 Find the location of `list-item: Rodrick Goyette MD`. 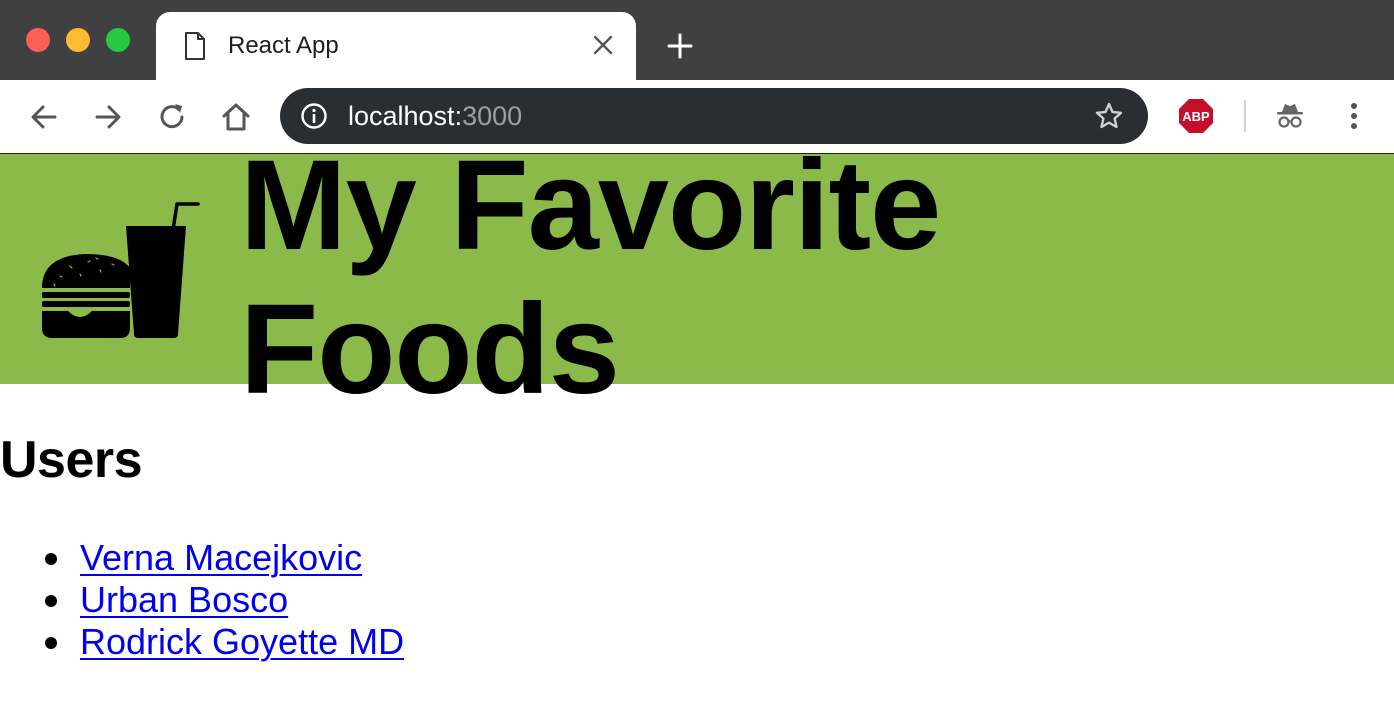

list-item: Rodrick Goyette MD is located at coordinates (202, 642).